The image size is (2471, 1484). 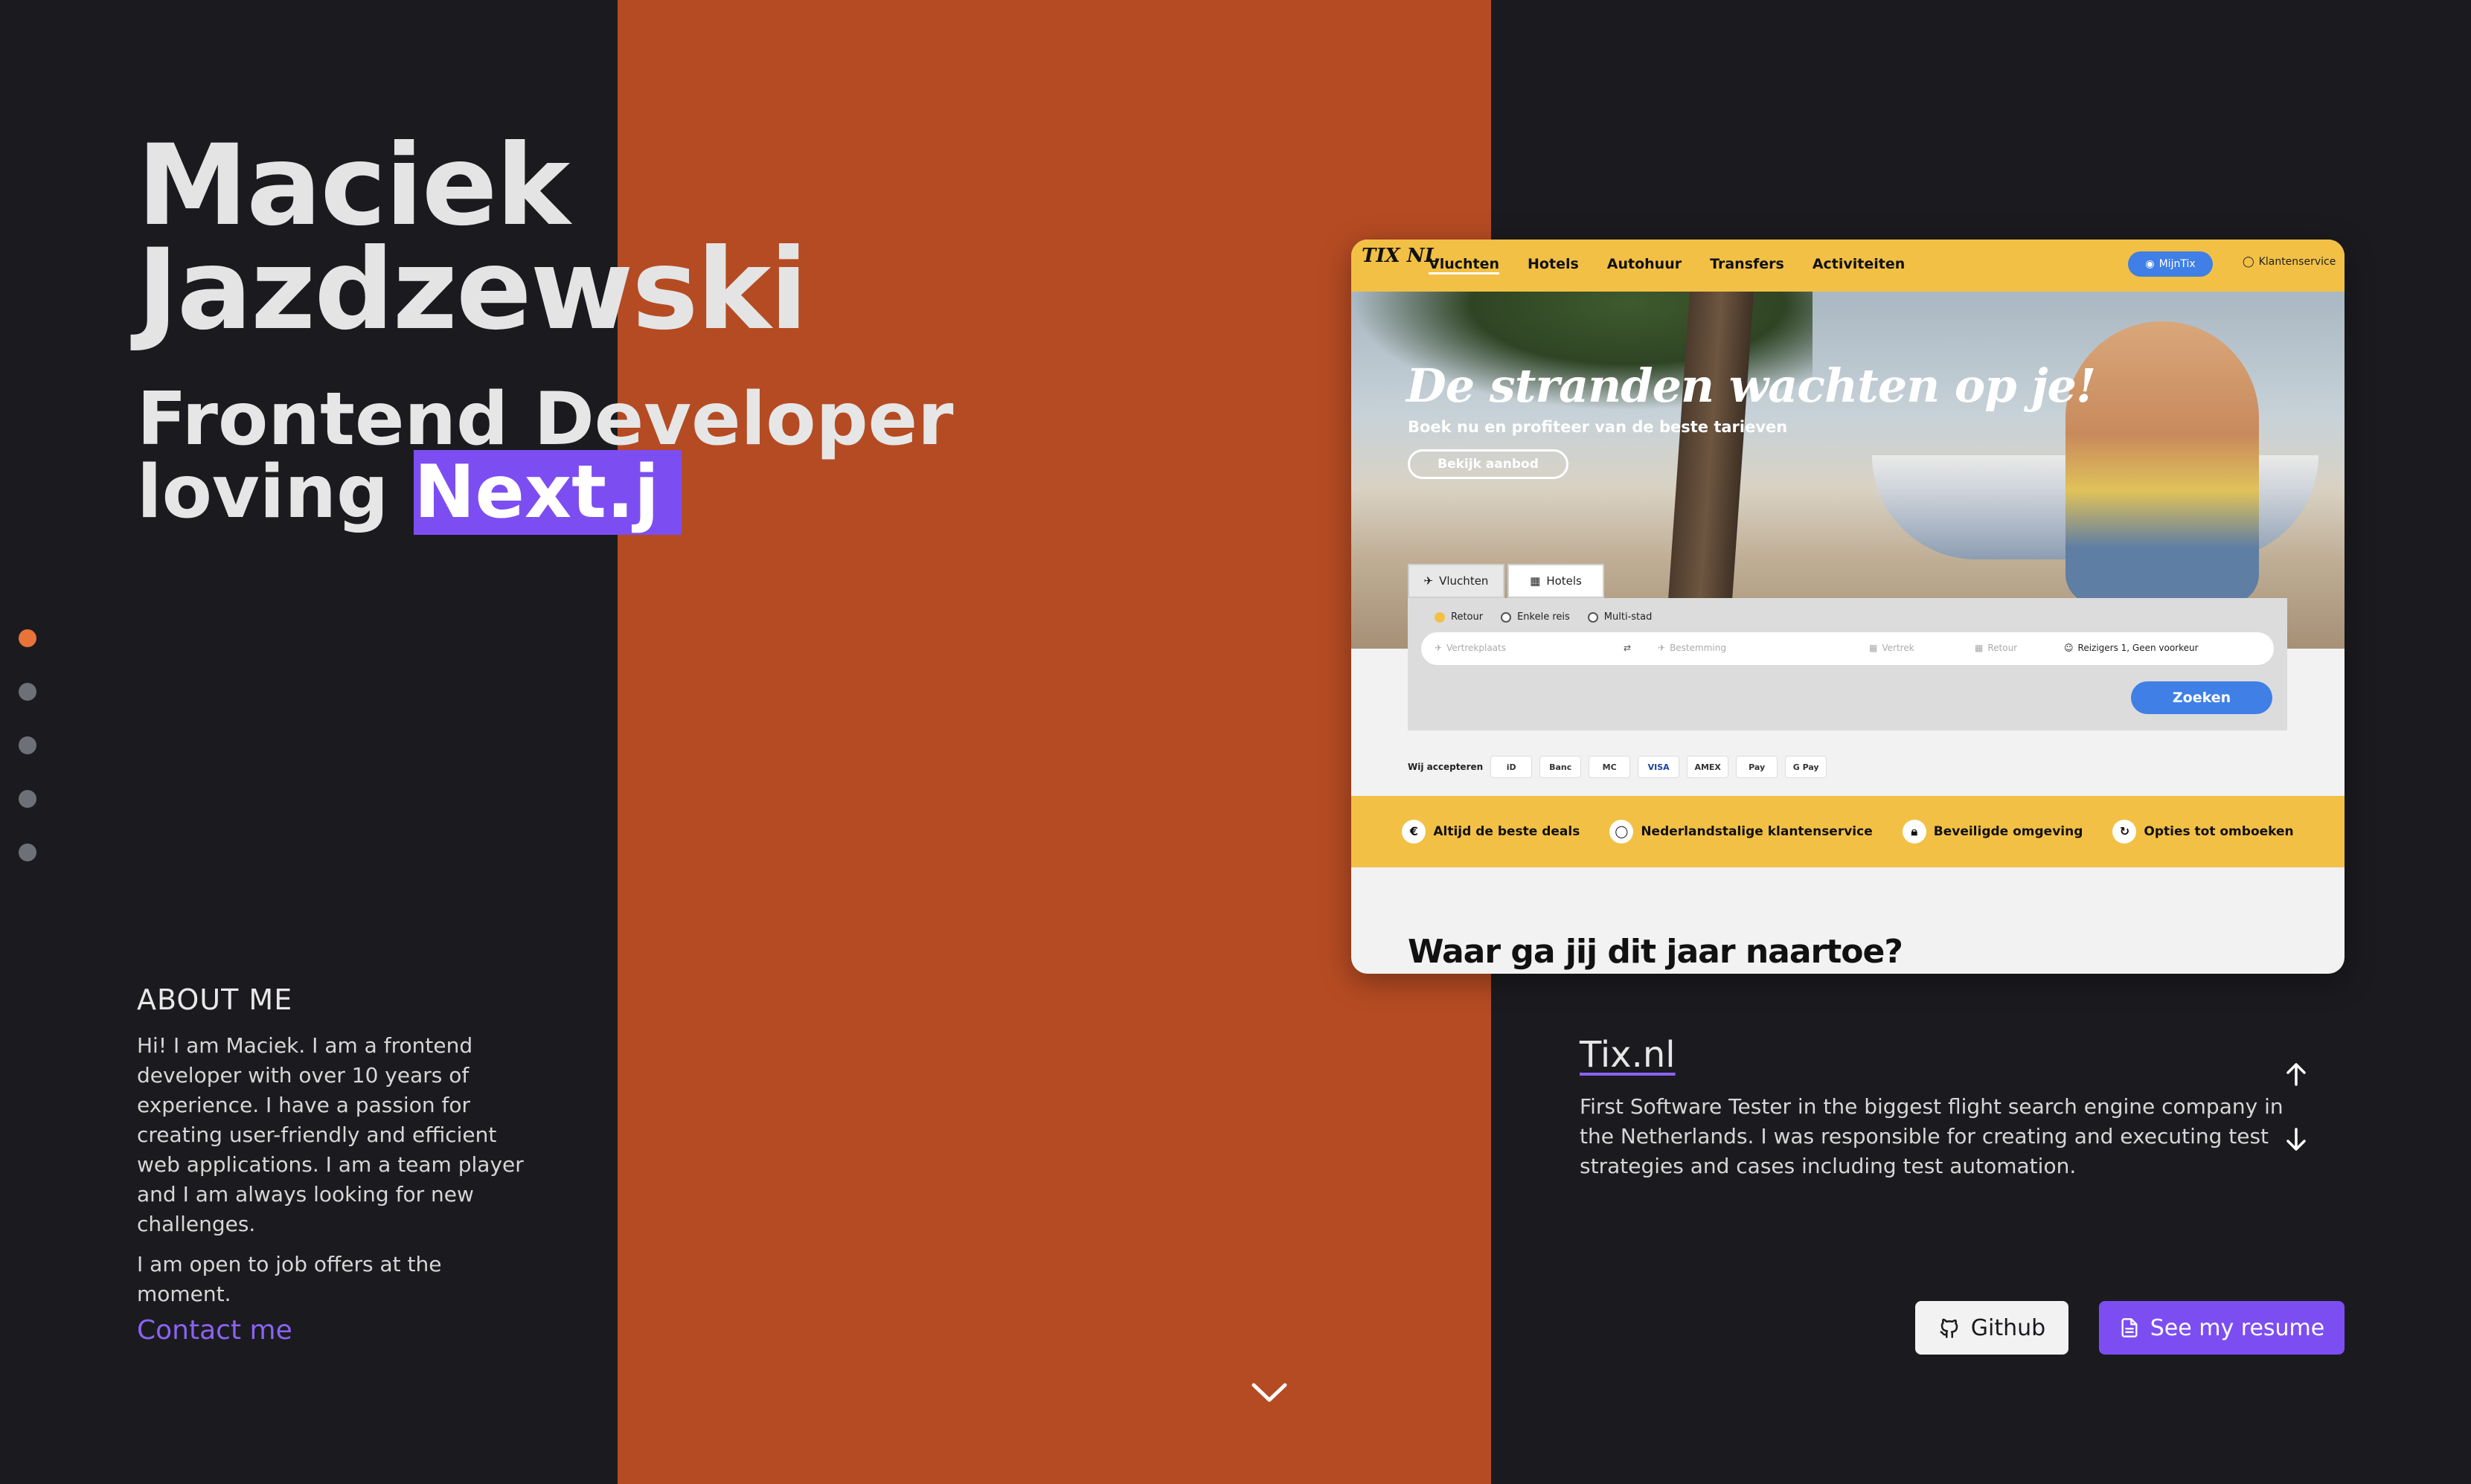 I want to click on resume-button: See my resume, so click(x=2222, y=1328).